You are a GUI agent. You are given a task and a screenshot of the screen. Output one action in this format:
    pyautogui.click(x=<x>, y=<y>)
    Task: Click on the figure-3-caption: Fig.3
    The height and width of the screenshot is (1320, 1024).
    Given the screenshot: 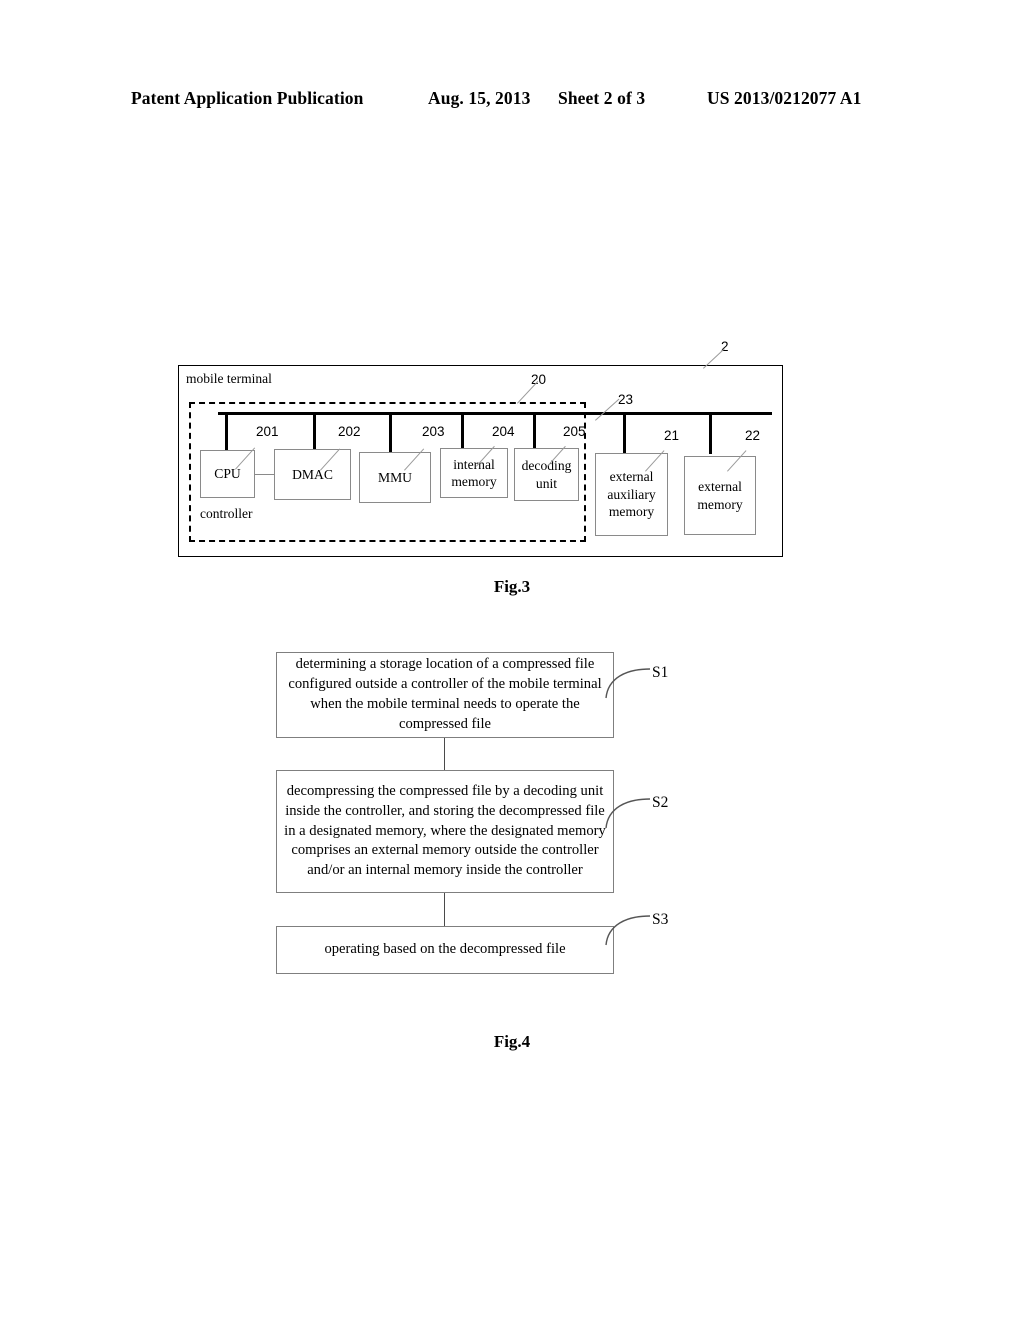 What is the action you would take?
    pyautogui.click(x=512, y=586)
    